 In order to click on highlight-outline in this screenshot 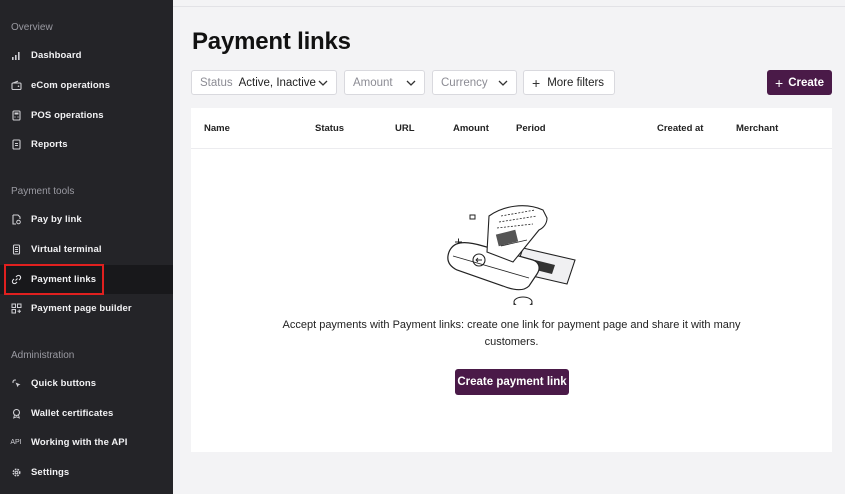, I will do `click(54, 279)`.